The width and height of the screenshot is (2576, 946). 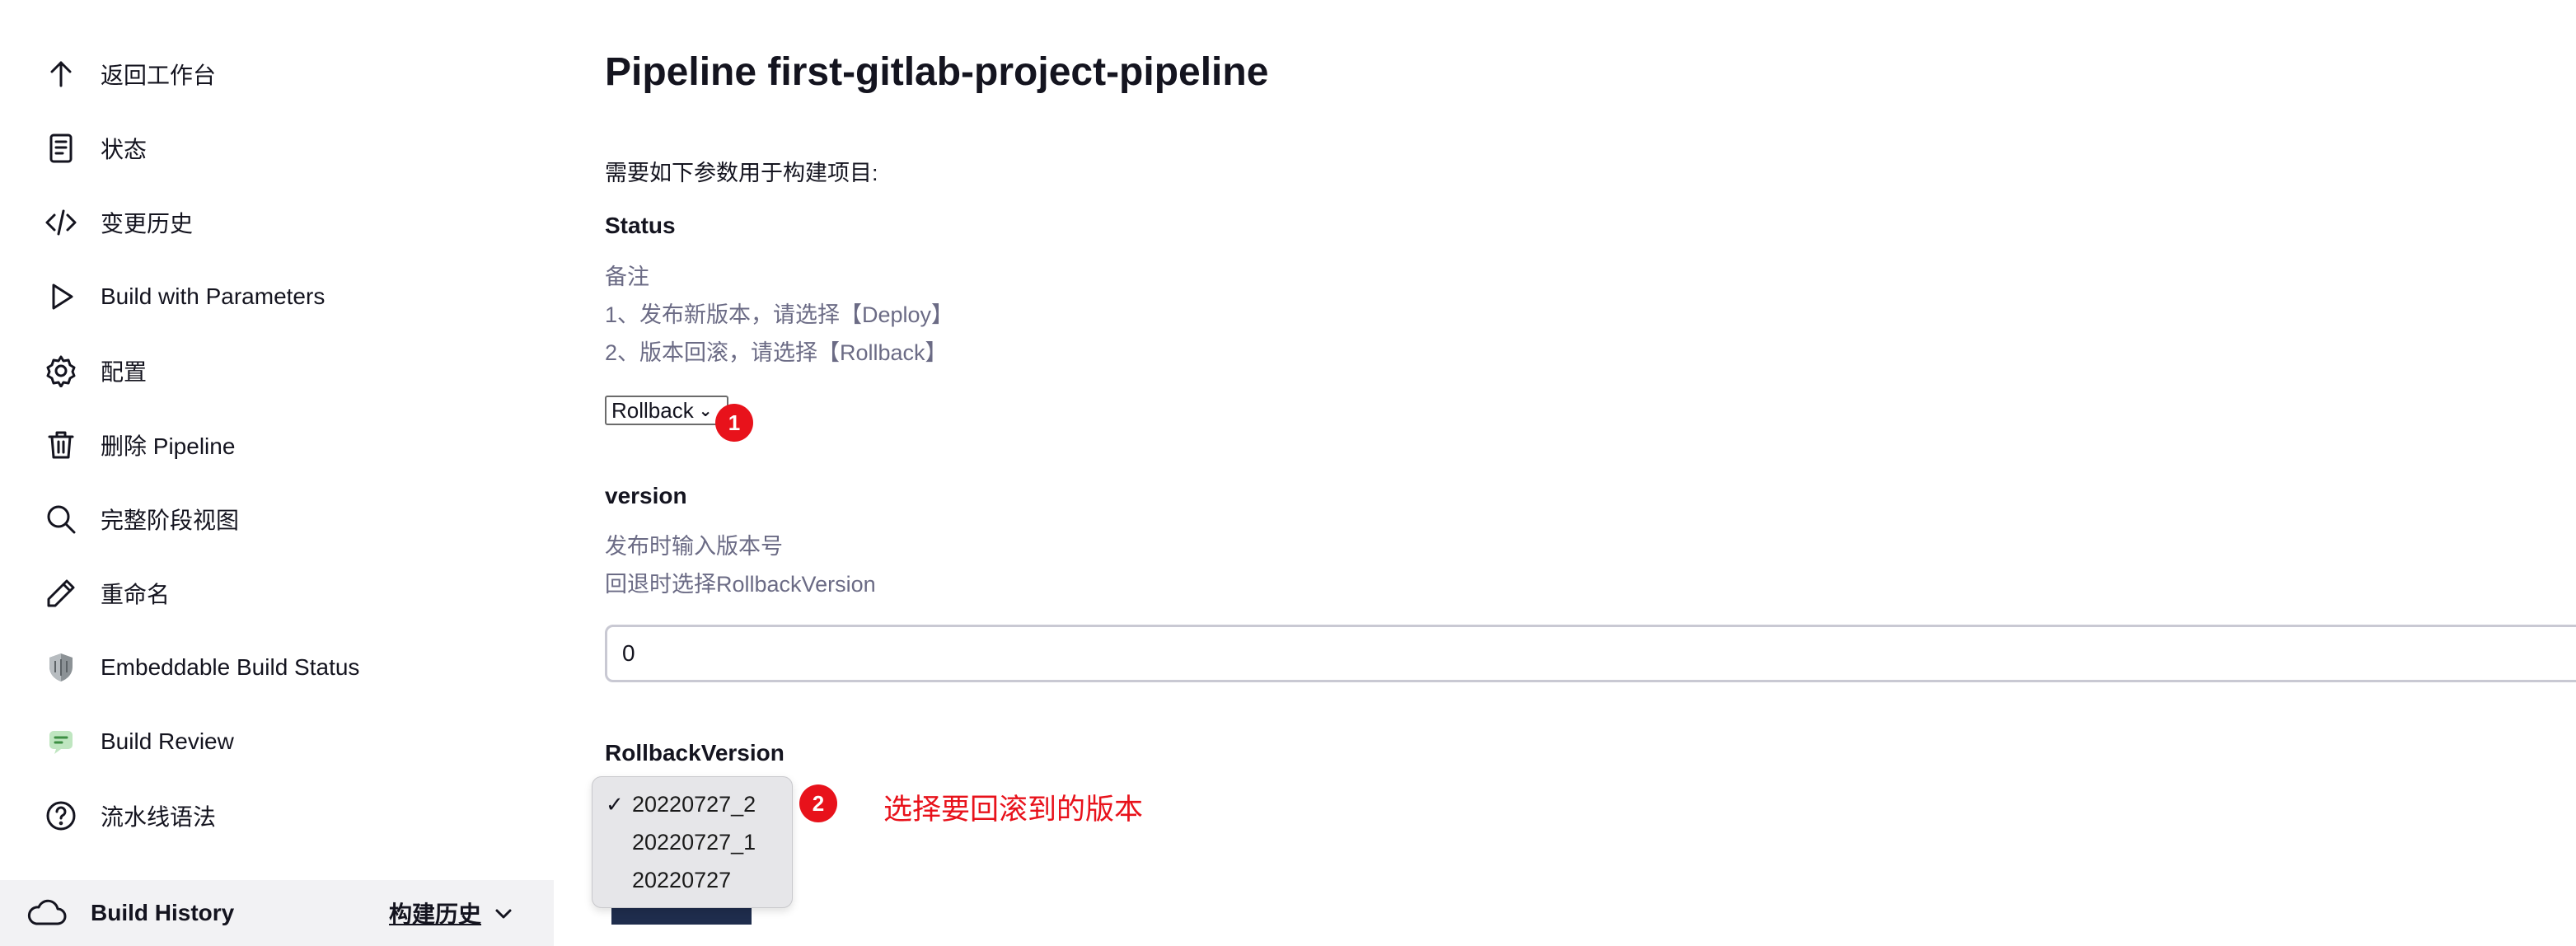 I want to click on sidebar-item-label: Embeddable Build Status, so click(x=230, y=667).